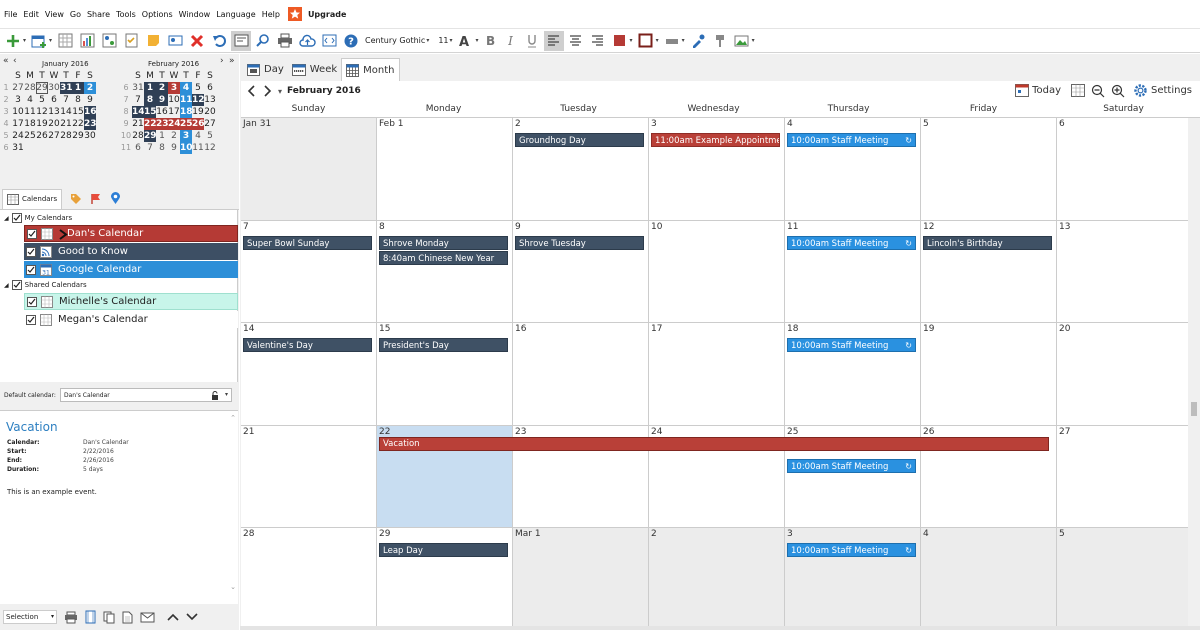  What do you see at coordinates (90, 124) in the screenshot?
I see `mini-calendar-day: 23` at bounding box center [90, 124].